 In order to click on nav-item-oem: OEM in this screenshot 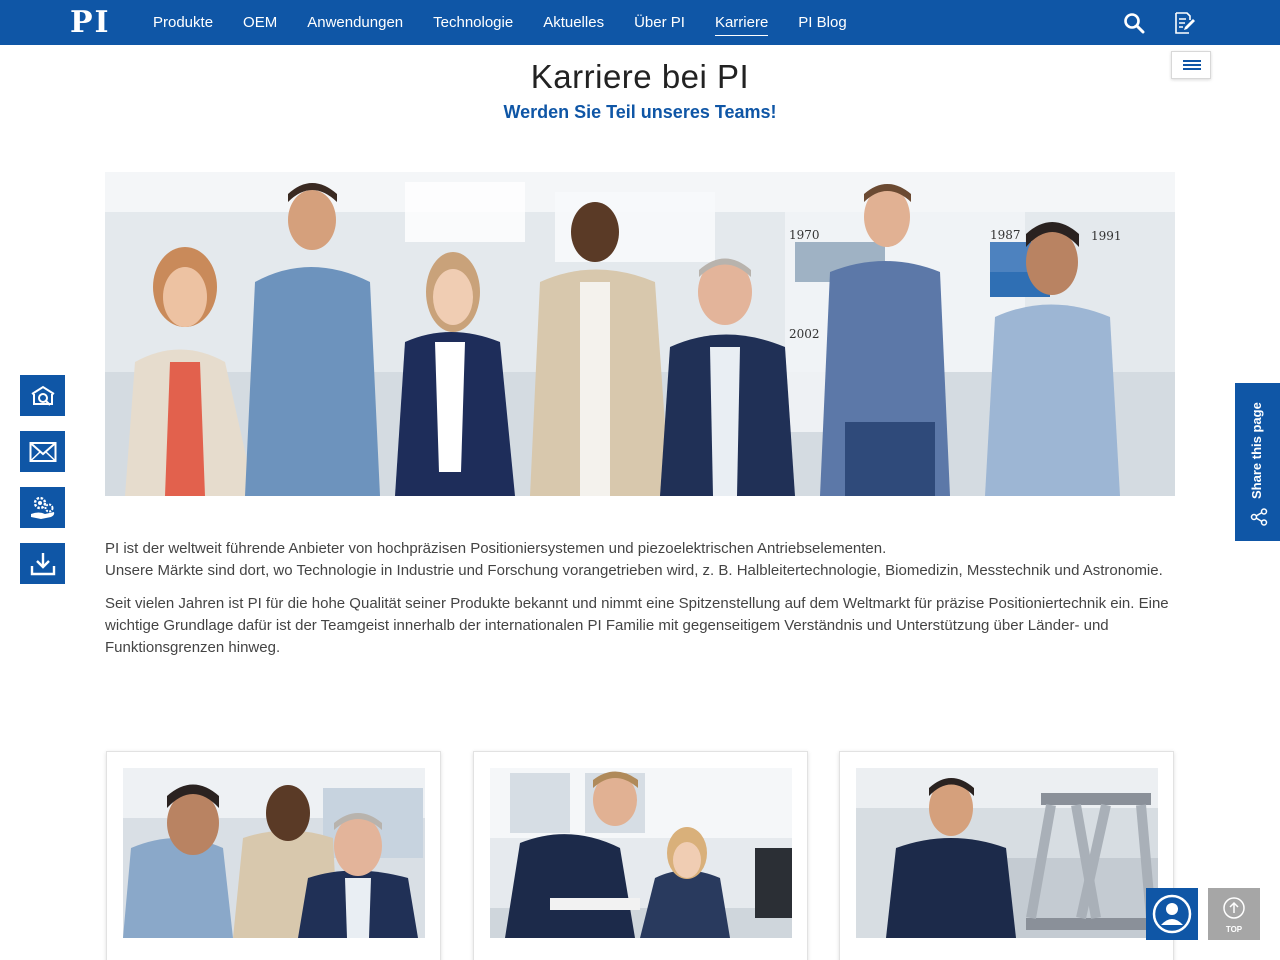, I will do `click(260, 22)`.